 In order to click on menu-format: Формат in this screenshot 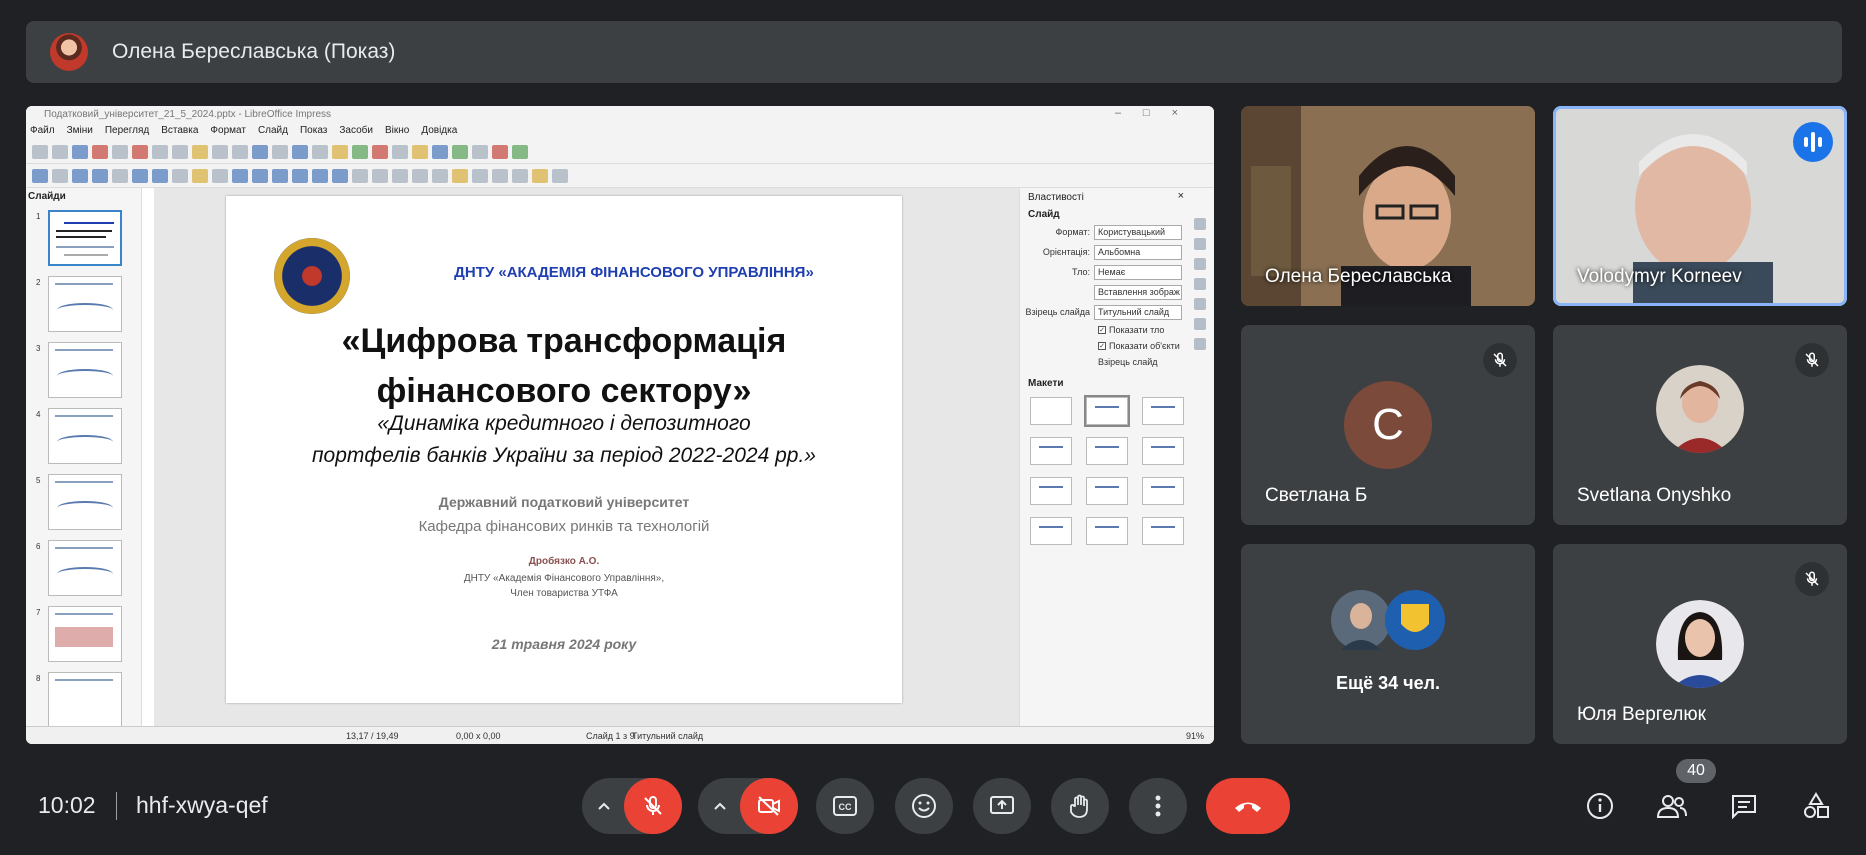, I will do `click(228, 131)`.